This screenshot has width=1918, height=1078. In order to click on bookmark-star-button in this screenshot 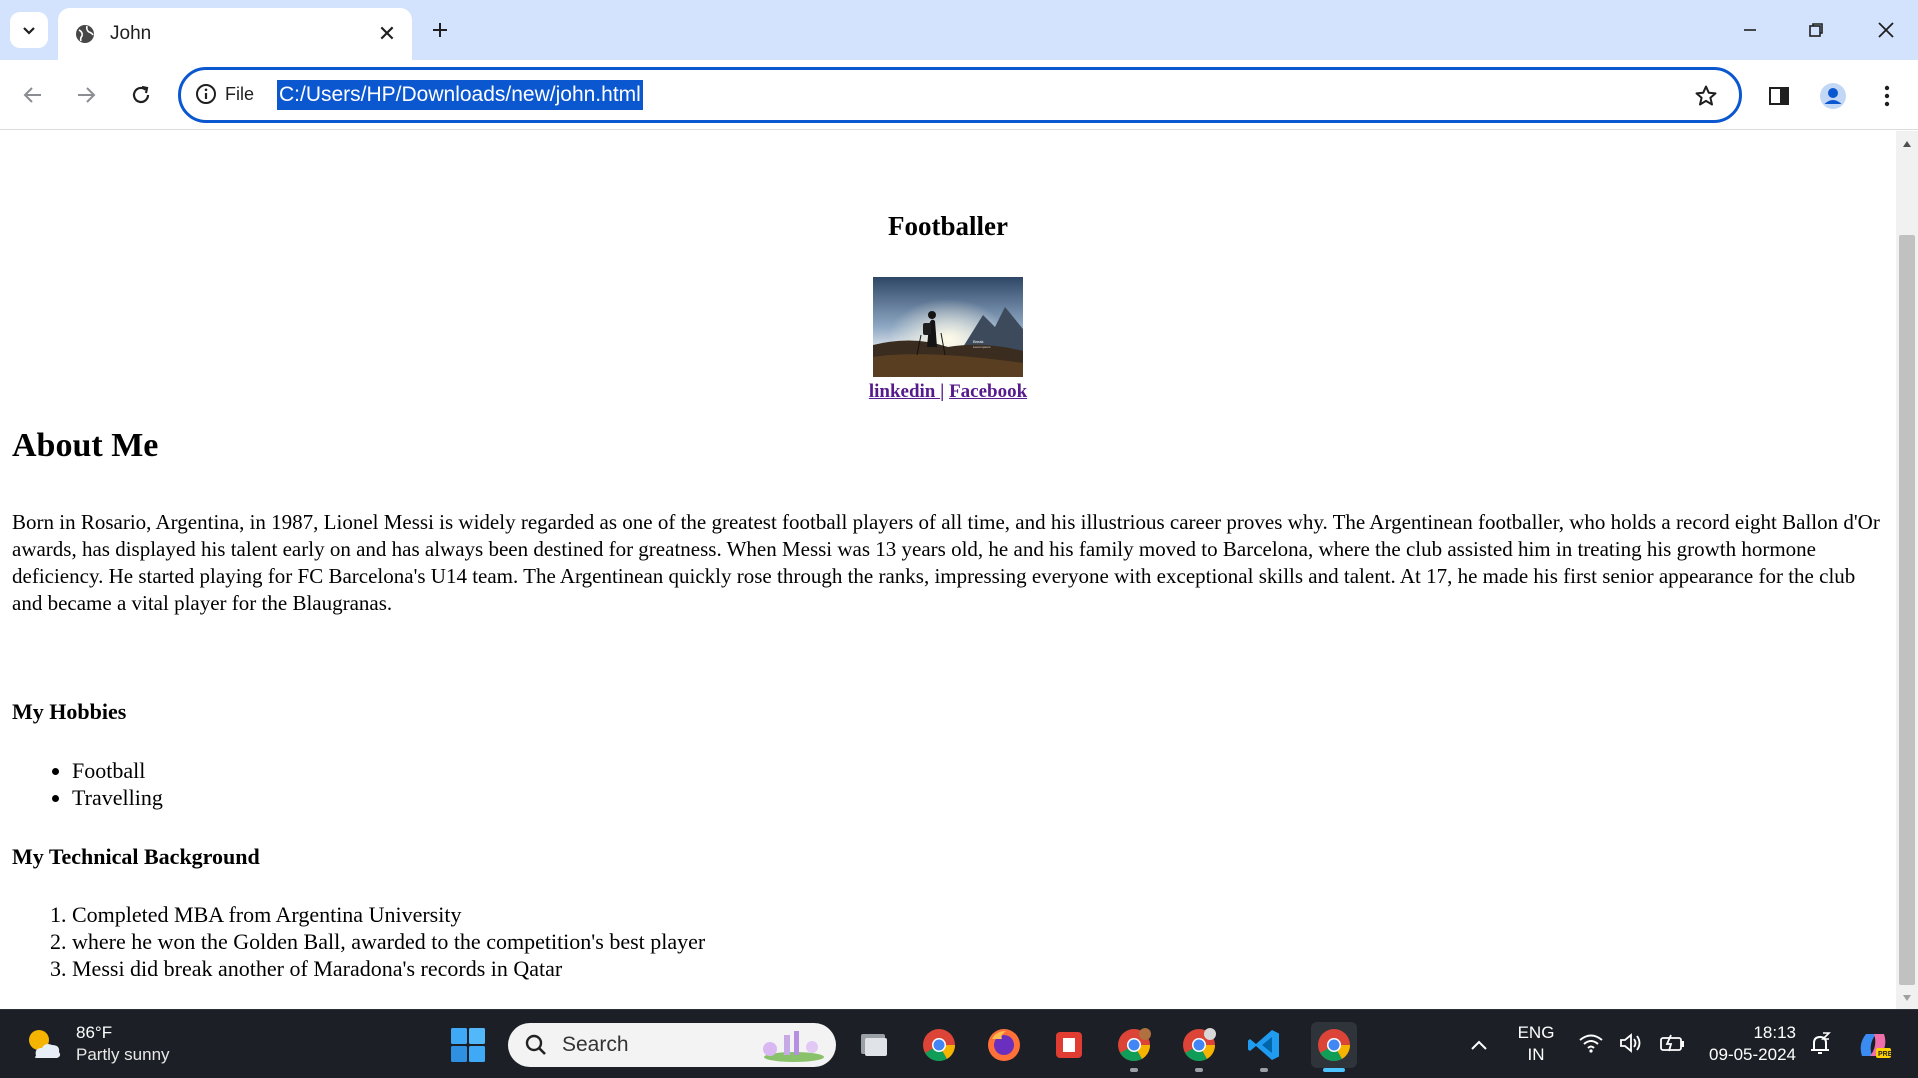, I will do `click(1706, 96)`.